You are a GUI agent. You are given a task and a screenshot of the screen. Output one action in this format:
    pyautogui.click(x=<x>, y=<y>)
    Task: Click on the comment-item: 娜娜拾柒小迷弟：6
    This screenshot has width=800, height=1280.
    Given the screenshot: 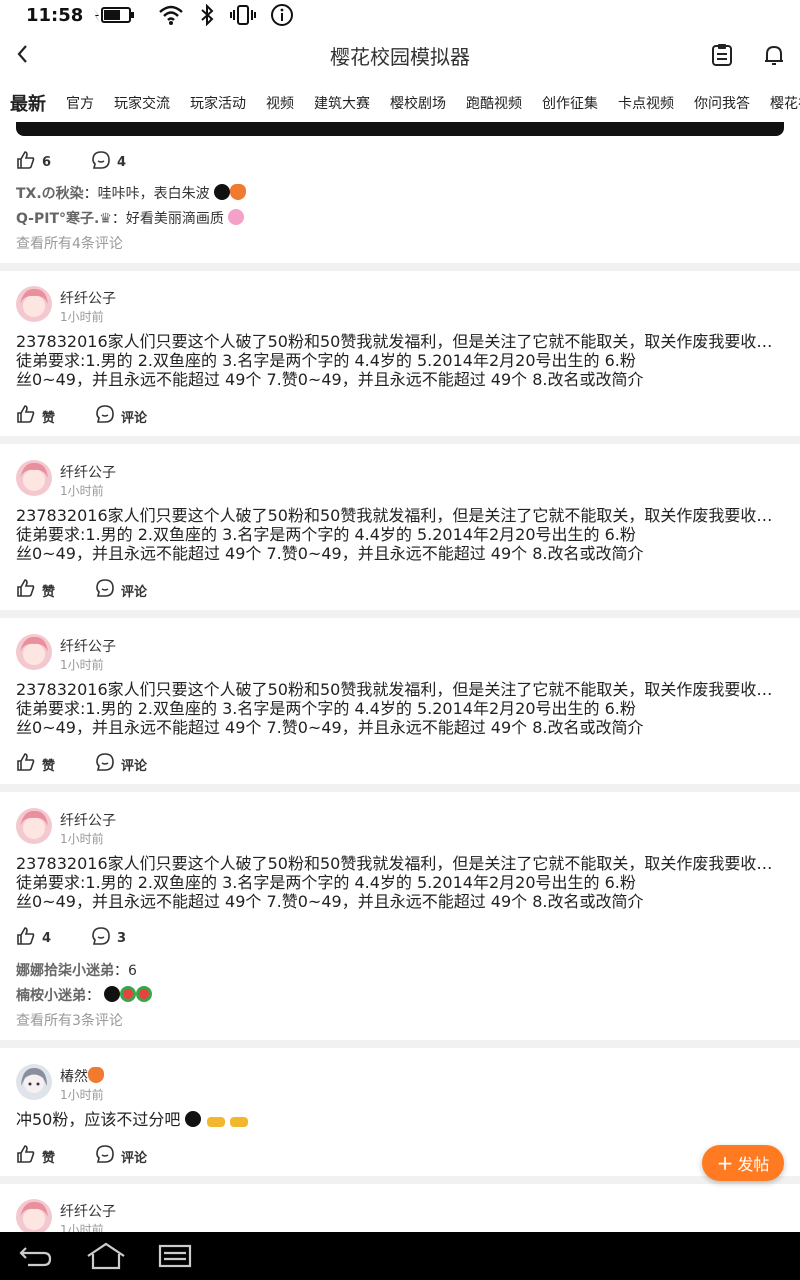 What is the action you would take?
    pyautogui.click(x=76, y=970)
    